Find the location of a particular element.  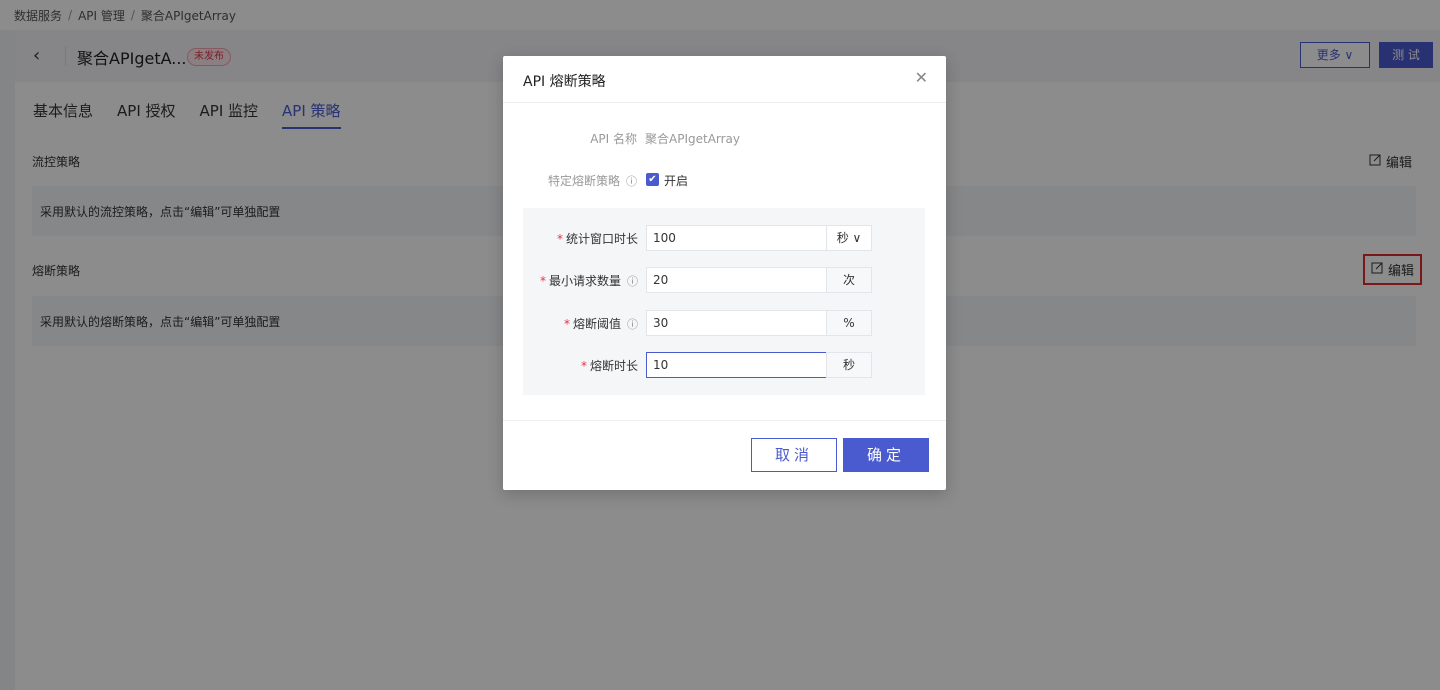

api-name-label: API 名称 is located at coordinates (613, 139).